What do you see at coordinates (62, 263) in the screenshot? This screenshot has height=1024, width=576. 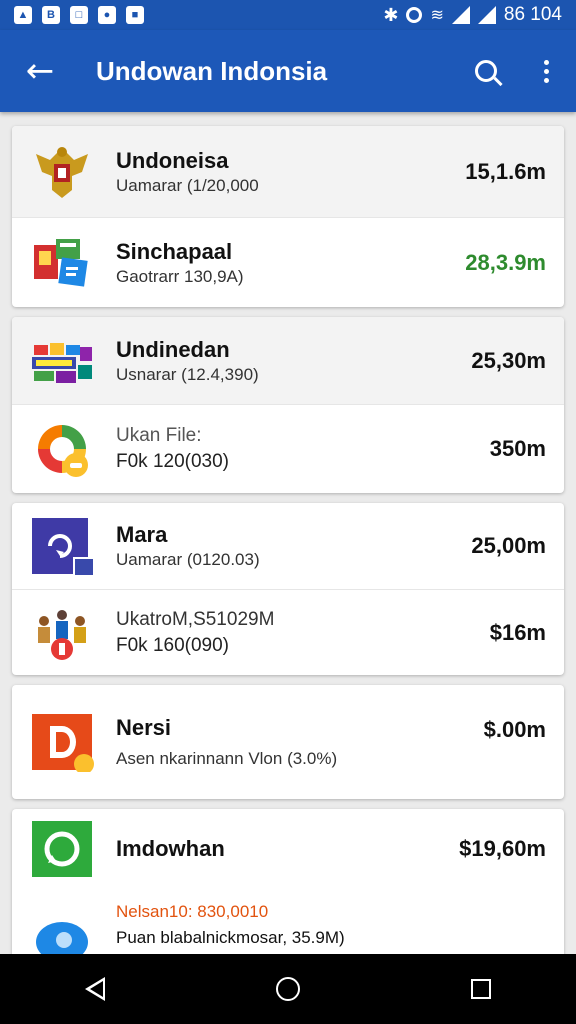 I see `flags-collage-icon` at bounding box center [62, 263].